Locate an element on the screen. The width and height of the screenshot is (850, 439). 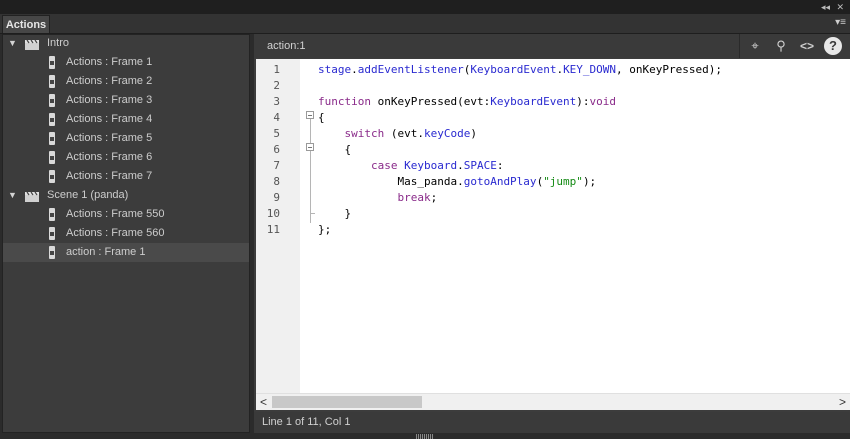
frame-label: Actions : Frame 550 is located at coordinates (115, 214).